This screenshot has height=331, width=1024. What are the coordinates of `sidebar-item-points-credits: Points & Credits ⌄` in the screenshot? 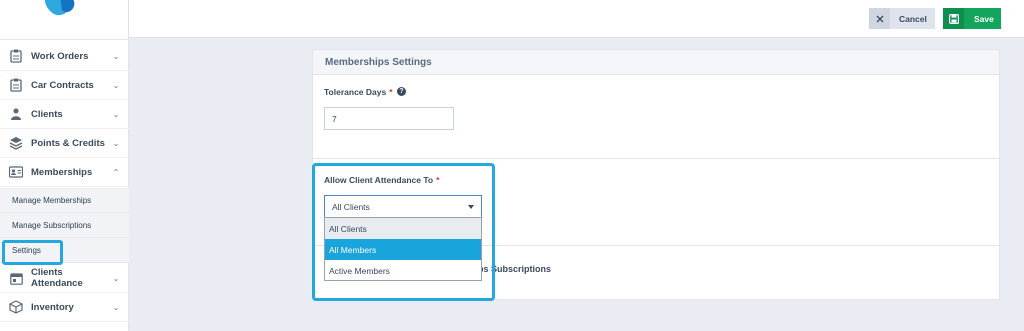 It's located at (64, 143).